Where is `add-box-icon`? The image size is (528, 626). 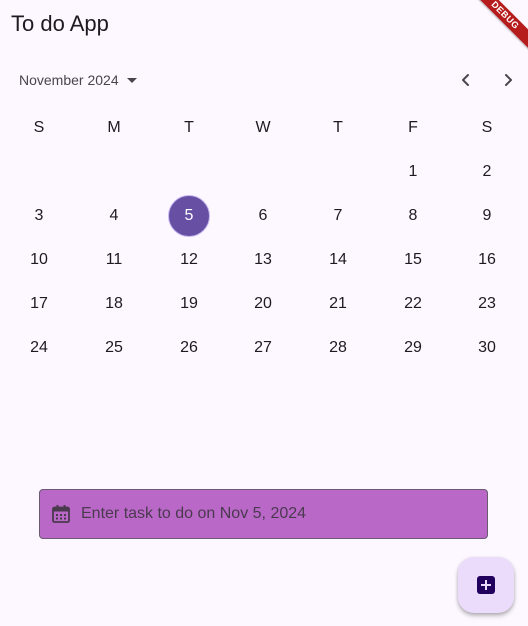
add-box-icon is located at coordinates (486, 585).